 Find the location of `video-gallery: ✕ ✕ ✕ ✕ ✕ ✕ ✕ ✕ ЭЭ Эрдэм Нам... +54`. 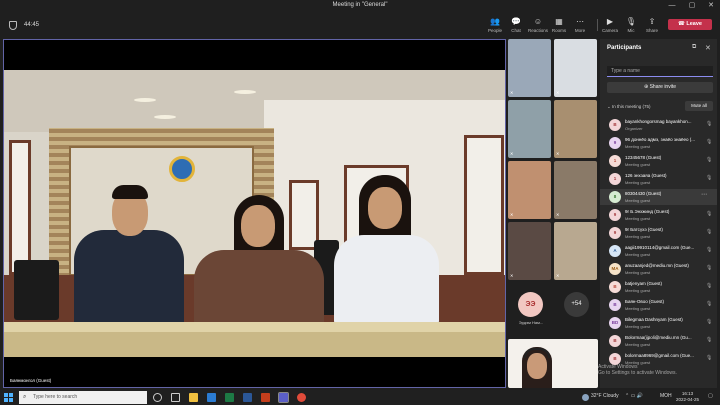

video-gallery: ✕ ✕ ✕ ✕ ✕ ✕ ✕ ✕ ЭЭ Эрдэм Нам... +54 is located at coordinates (553, 213).